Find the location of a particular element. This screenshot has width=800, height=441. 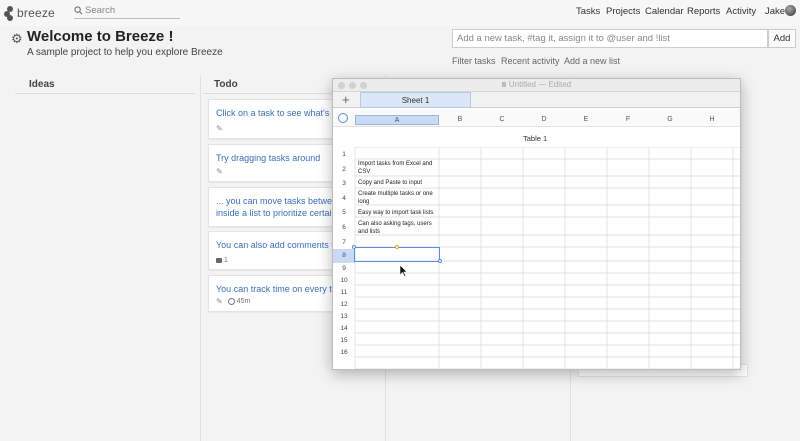

time-tracked: 45m is located at coordinates (243, 301).